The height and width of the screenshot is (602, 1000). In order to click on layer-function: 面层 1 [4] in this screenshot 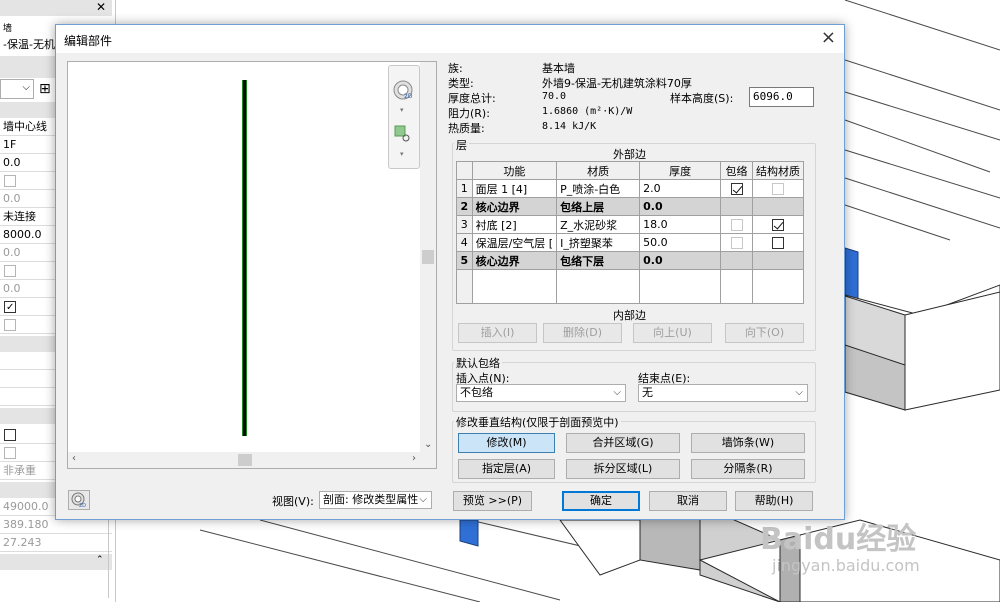, I will do `click(514, 188)`.